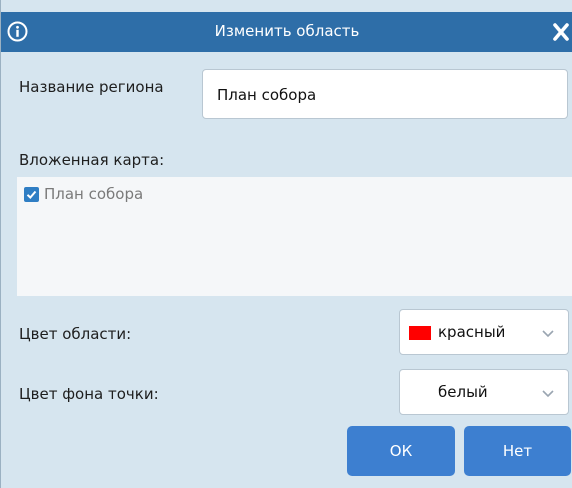 This screenshot has width=572, height=488. What do you see at coordinates (92, 160) in the screenshot?
I see `nested-map-label: Вложенная карта:` at bounding box center [92, 160].